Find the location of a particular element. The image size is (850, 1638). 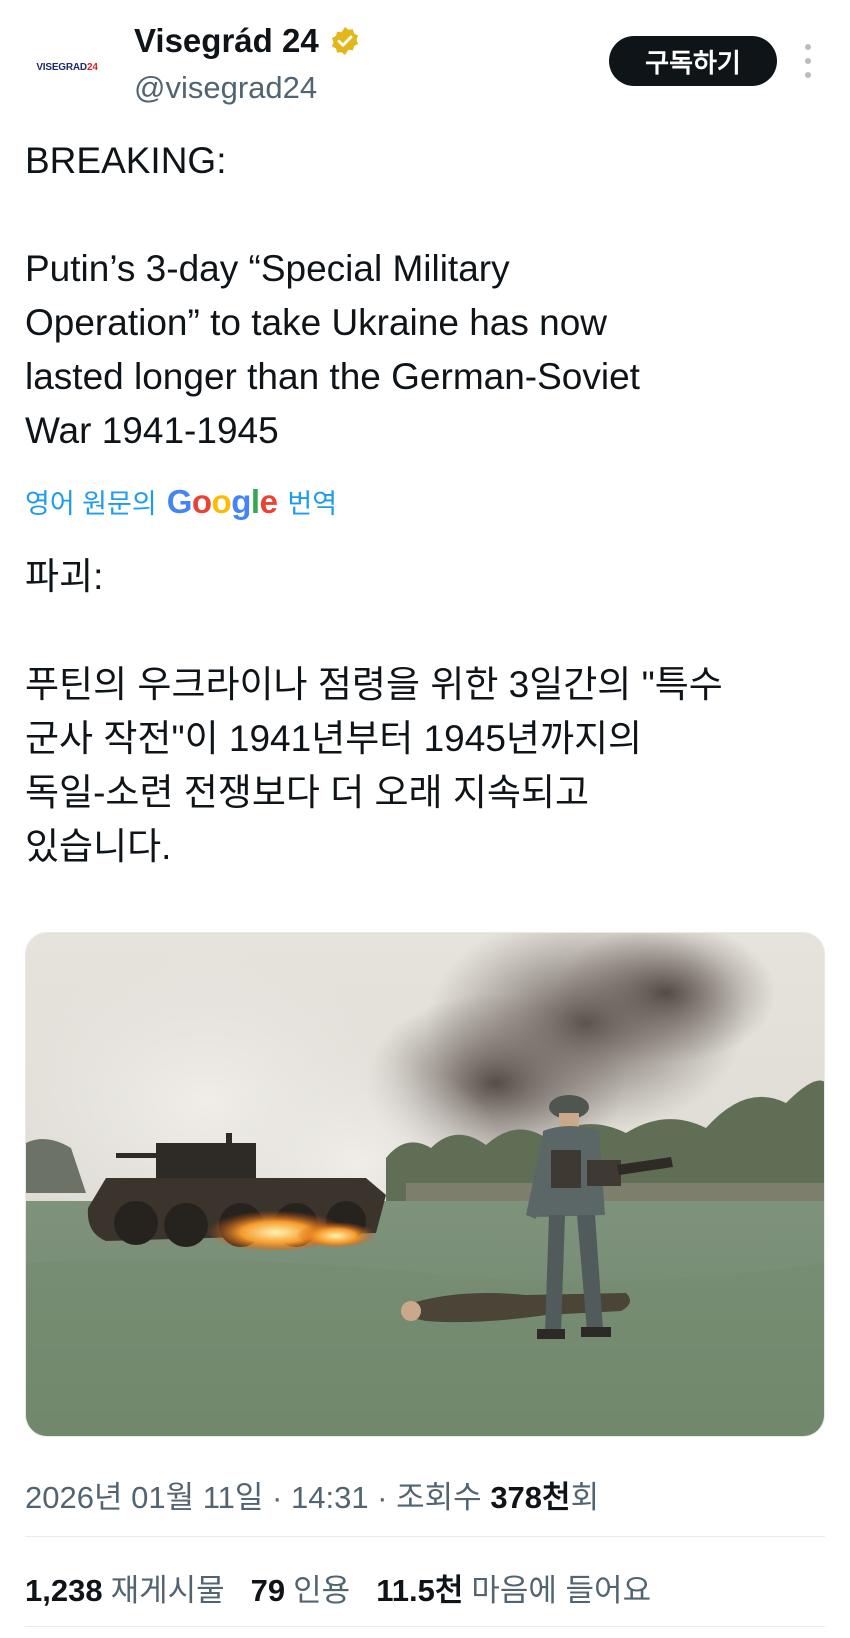

tweet-time: 14:31 is located at coordinates (330, 1497).